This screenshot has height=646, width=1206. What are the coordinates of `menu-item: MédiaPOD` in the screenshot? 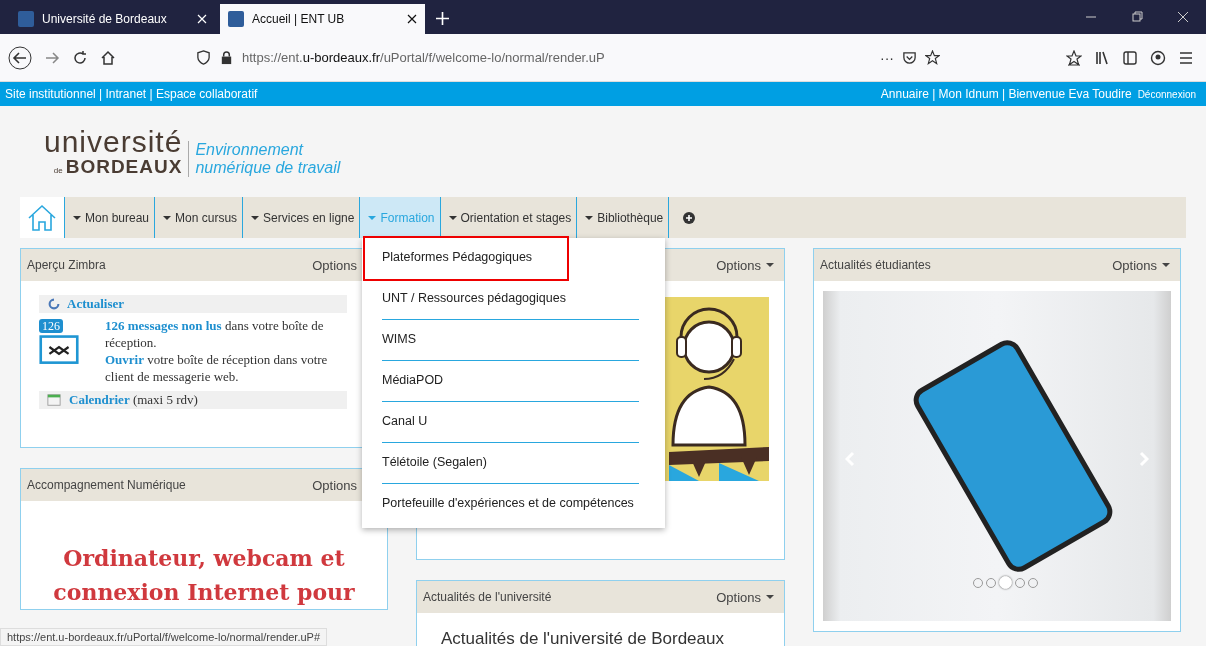 It's located at (510, 381).